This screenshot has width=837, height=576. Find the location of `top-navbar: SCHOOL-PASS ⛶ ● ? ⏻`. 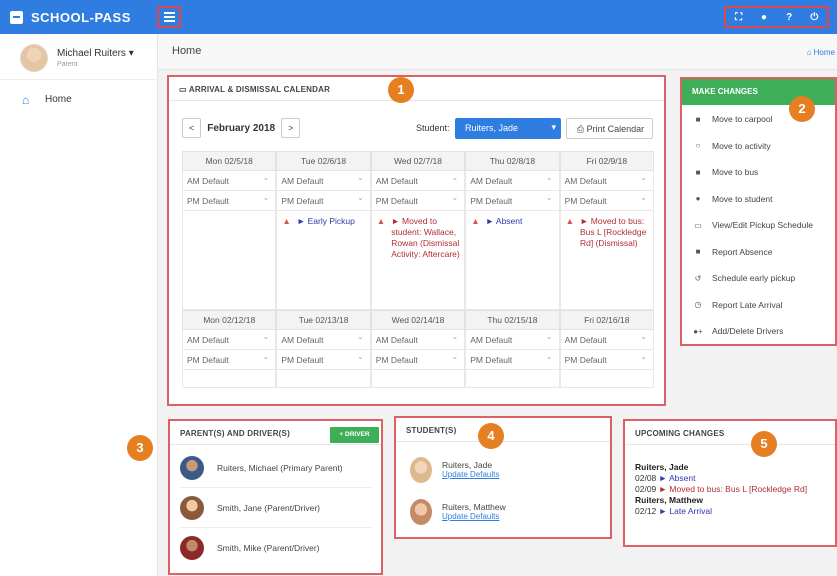

top-navbar: SCHOOL-PASS ⛶ ● ? ⏻ is located at coordinates (418, 17).